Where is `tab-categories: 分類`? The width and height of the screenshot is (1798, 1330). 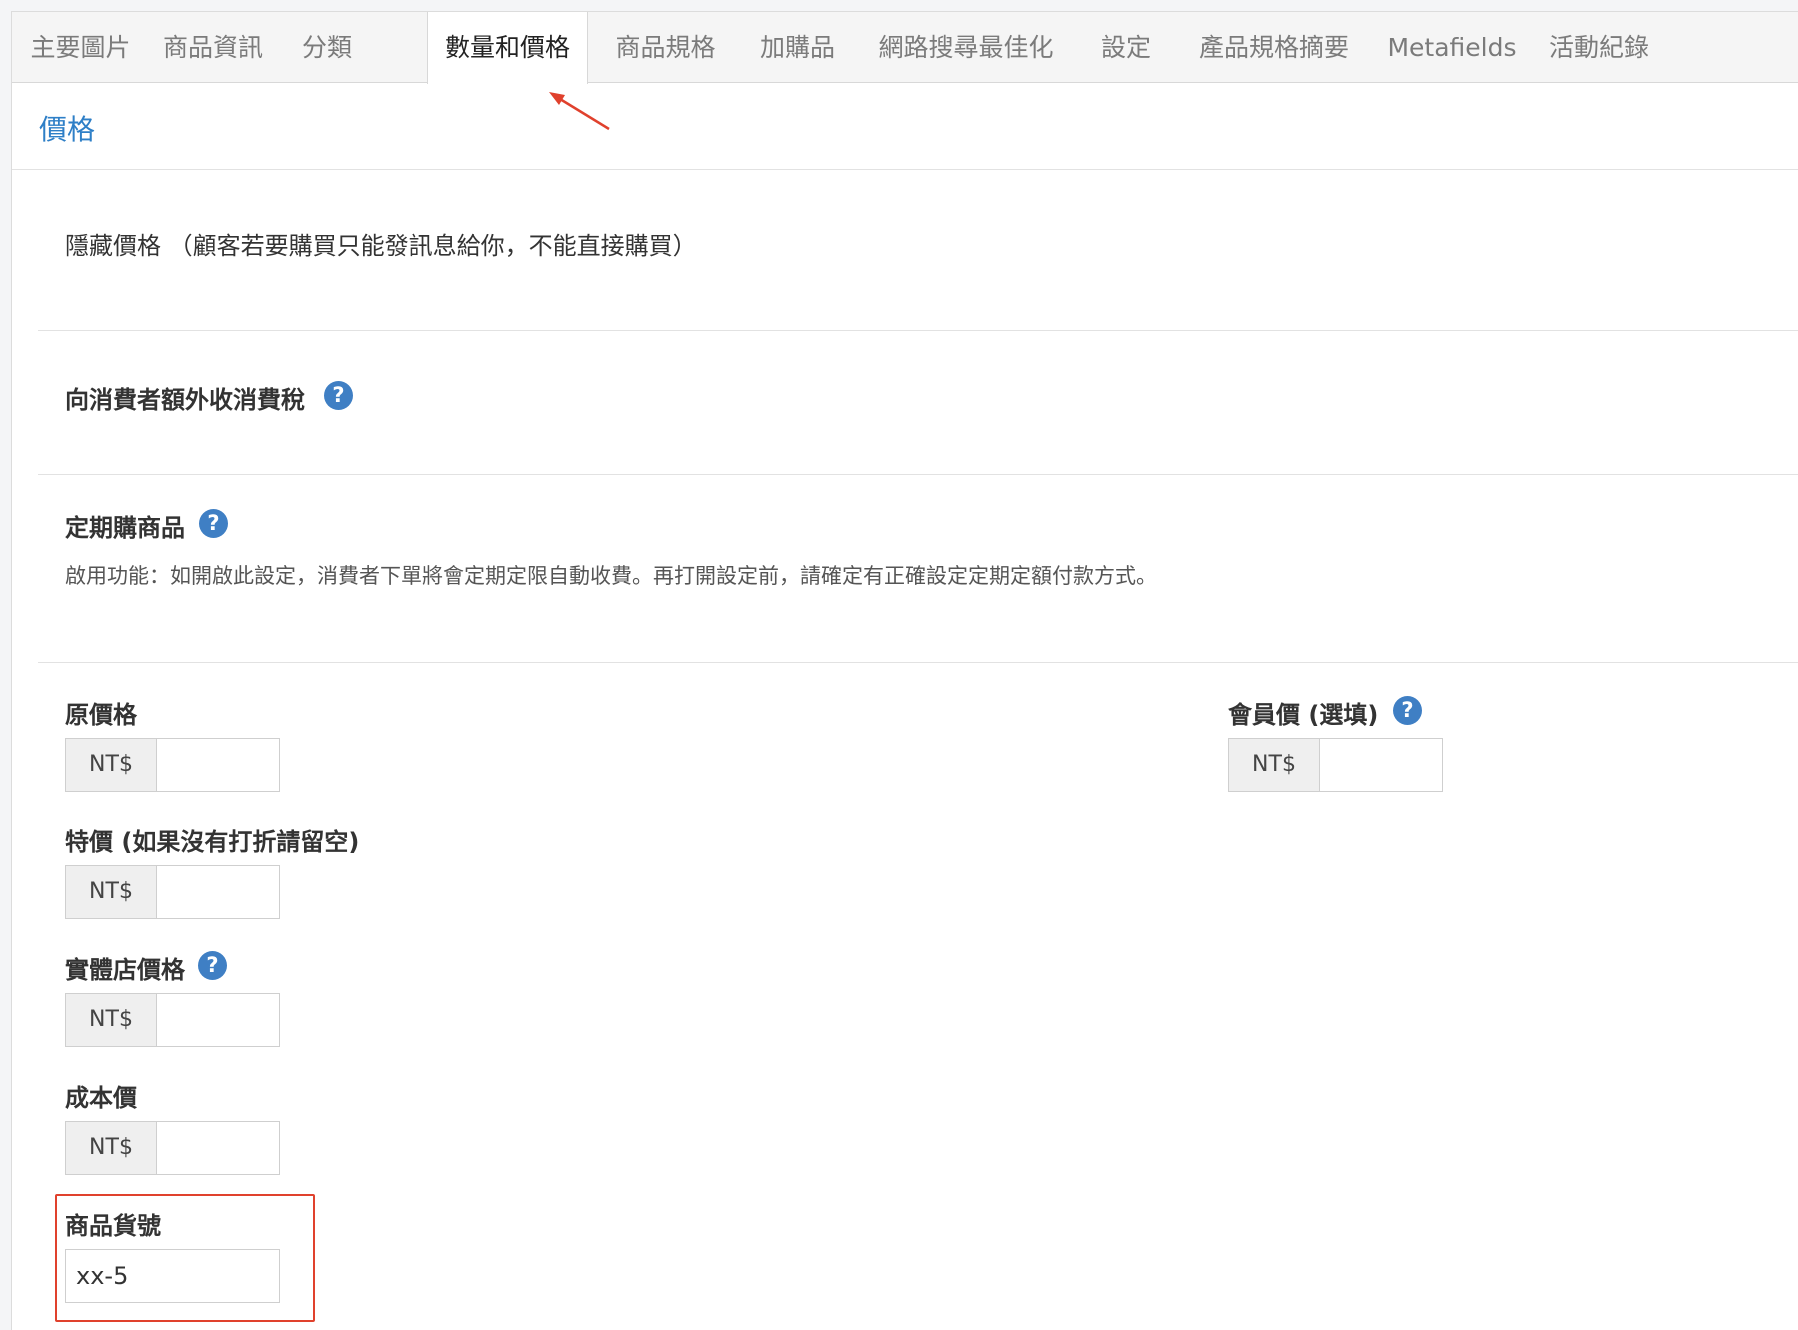 tab-categories: 分類 is located at coordinates (327, 47).